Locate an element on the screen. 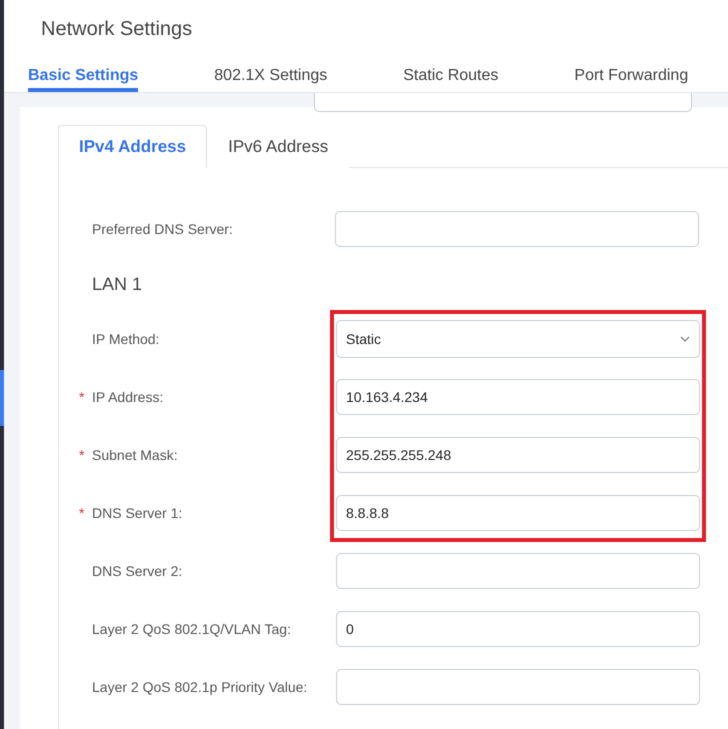 This screenshot has width=728, height=729. input-field: 0 is located at coordinates (518, 629).